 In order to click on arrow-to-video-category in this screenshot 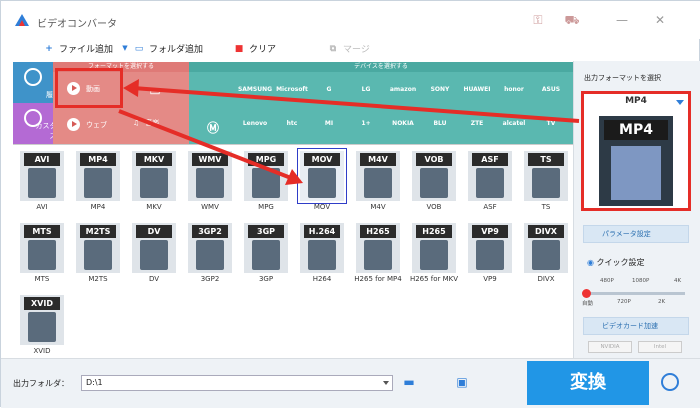, I will do `click(356, 104)`.